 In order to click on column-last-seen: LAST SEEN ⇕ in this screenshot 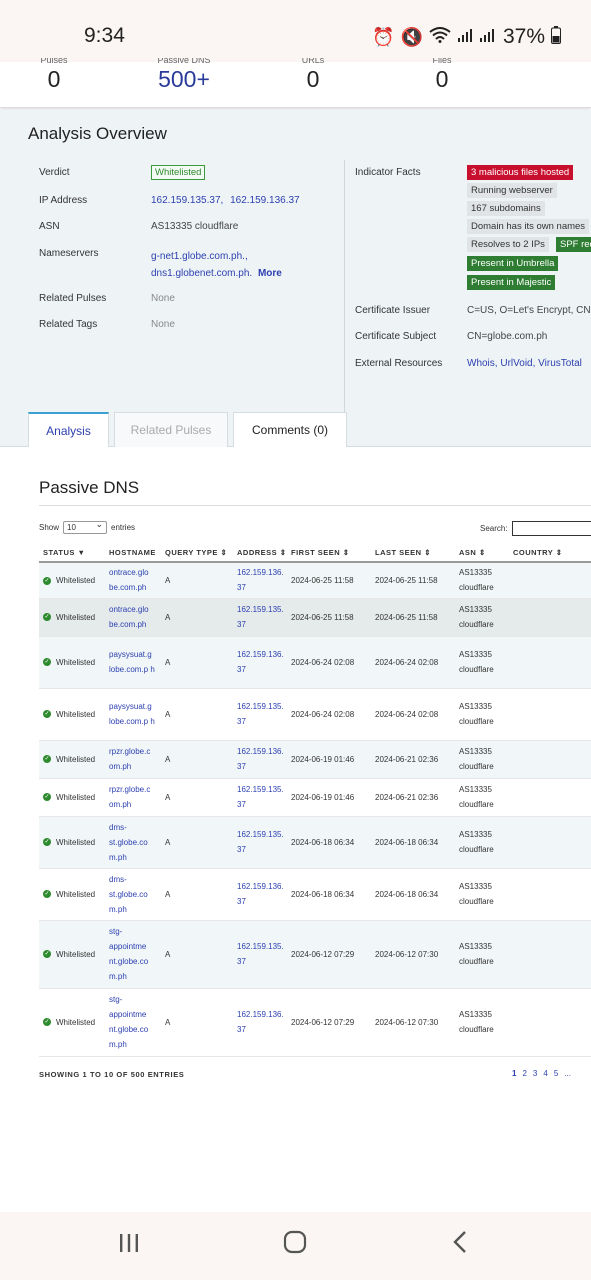, I will do `click(413, 553)`.